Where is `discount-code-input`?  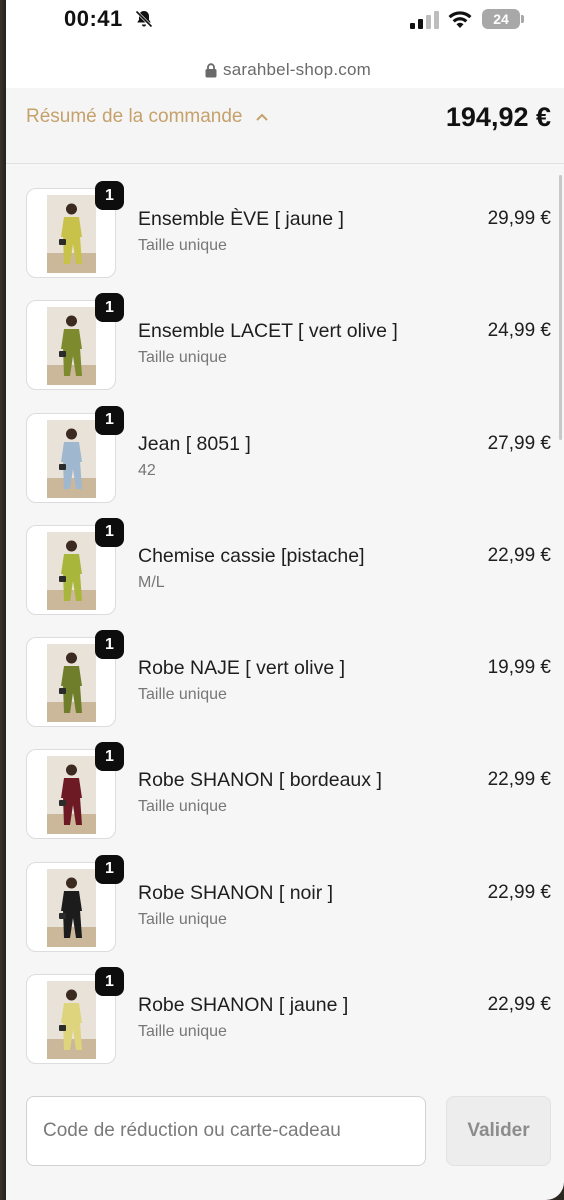
discount-code-input is located at coordinates (226, 1131).